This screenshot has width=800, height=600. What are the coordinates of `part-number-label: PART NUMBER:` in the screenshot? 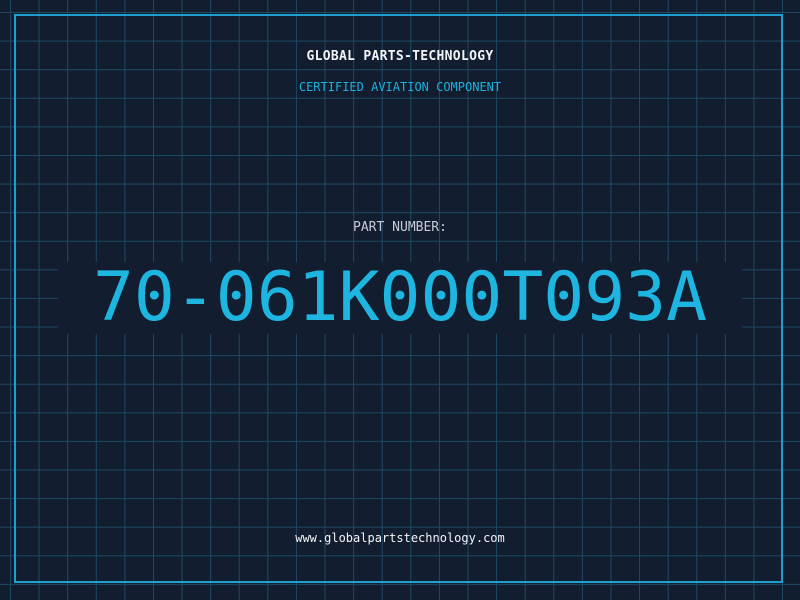 It's located at (400, 227).